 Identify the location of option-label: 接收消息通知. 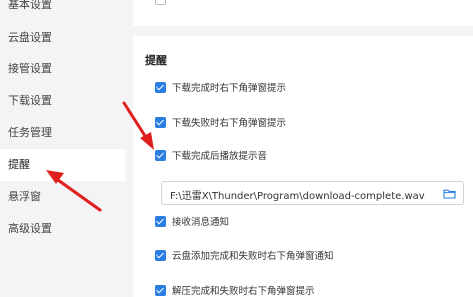
(201, 222).